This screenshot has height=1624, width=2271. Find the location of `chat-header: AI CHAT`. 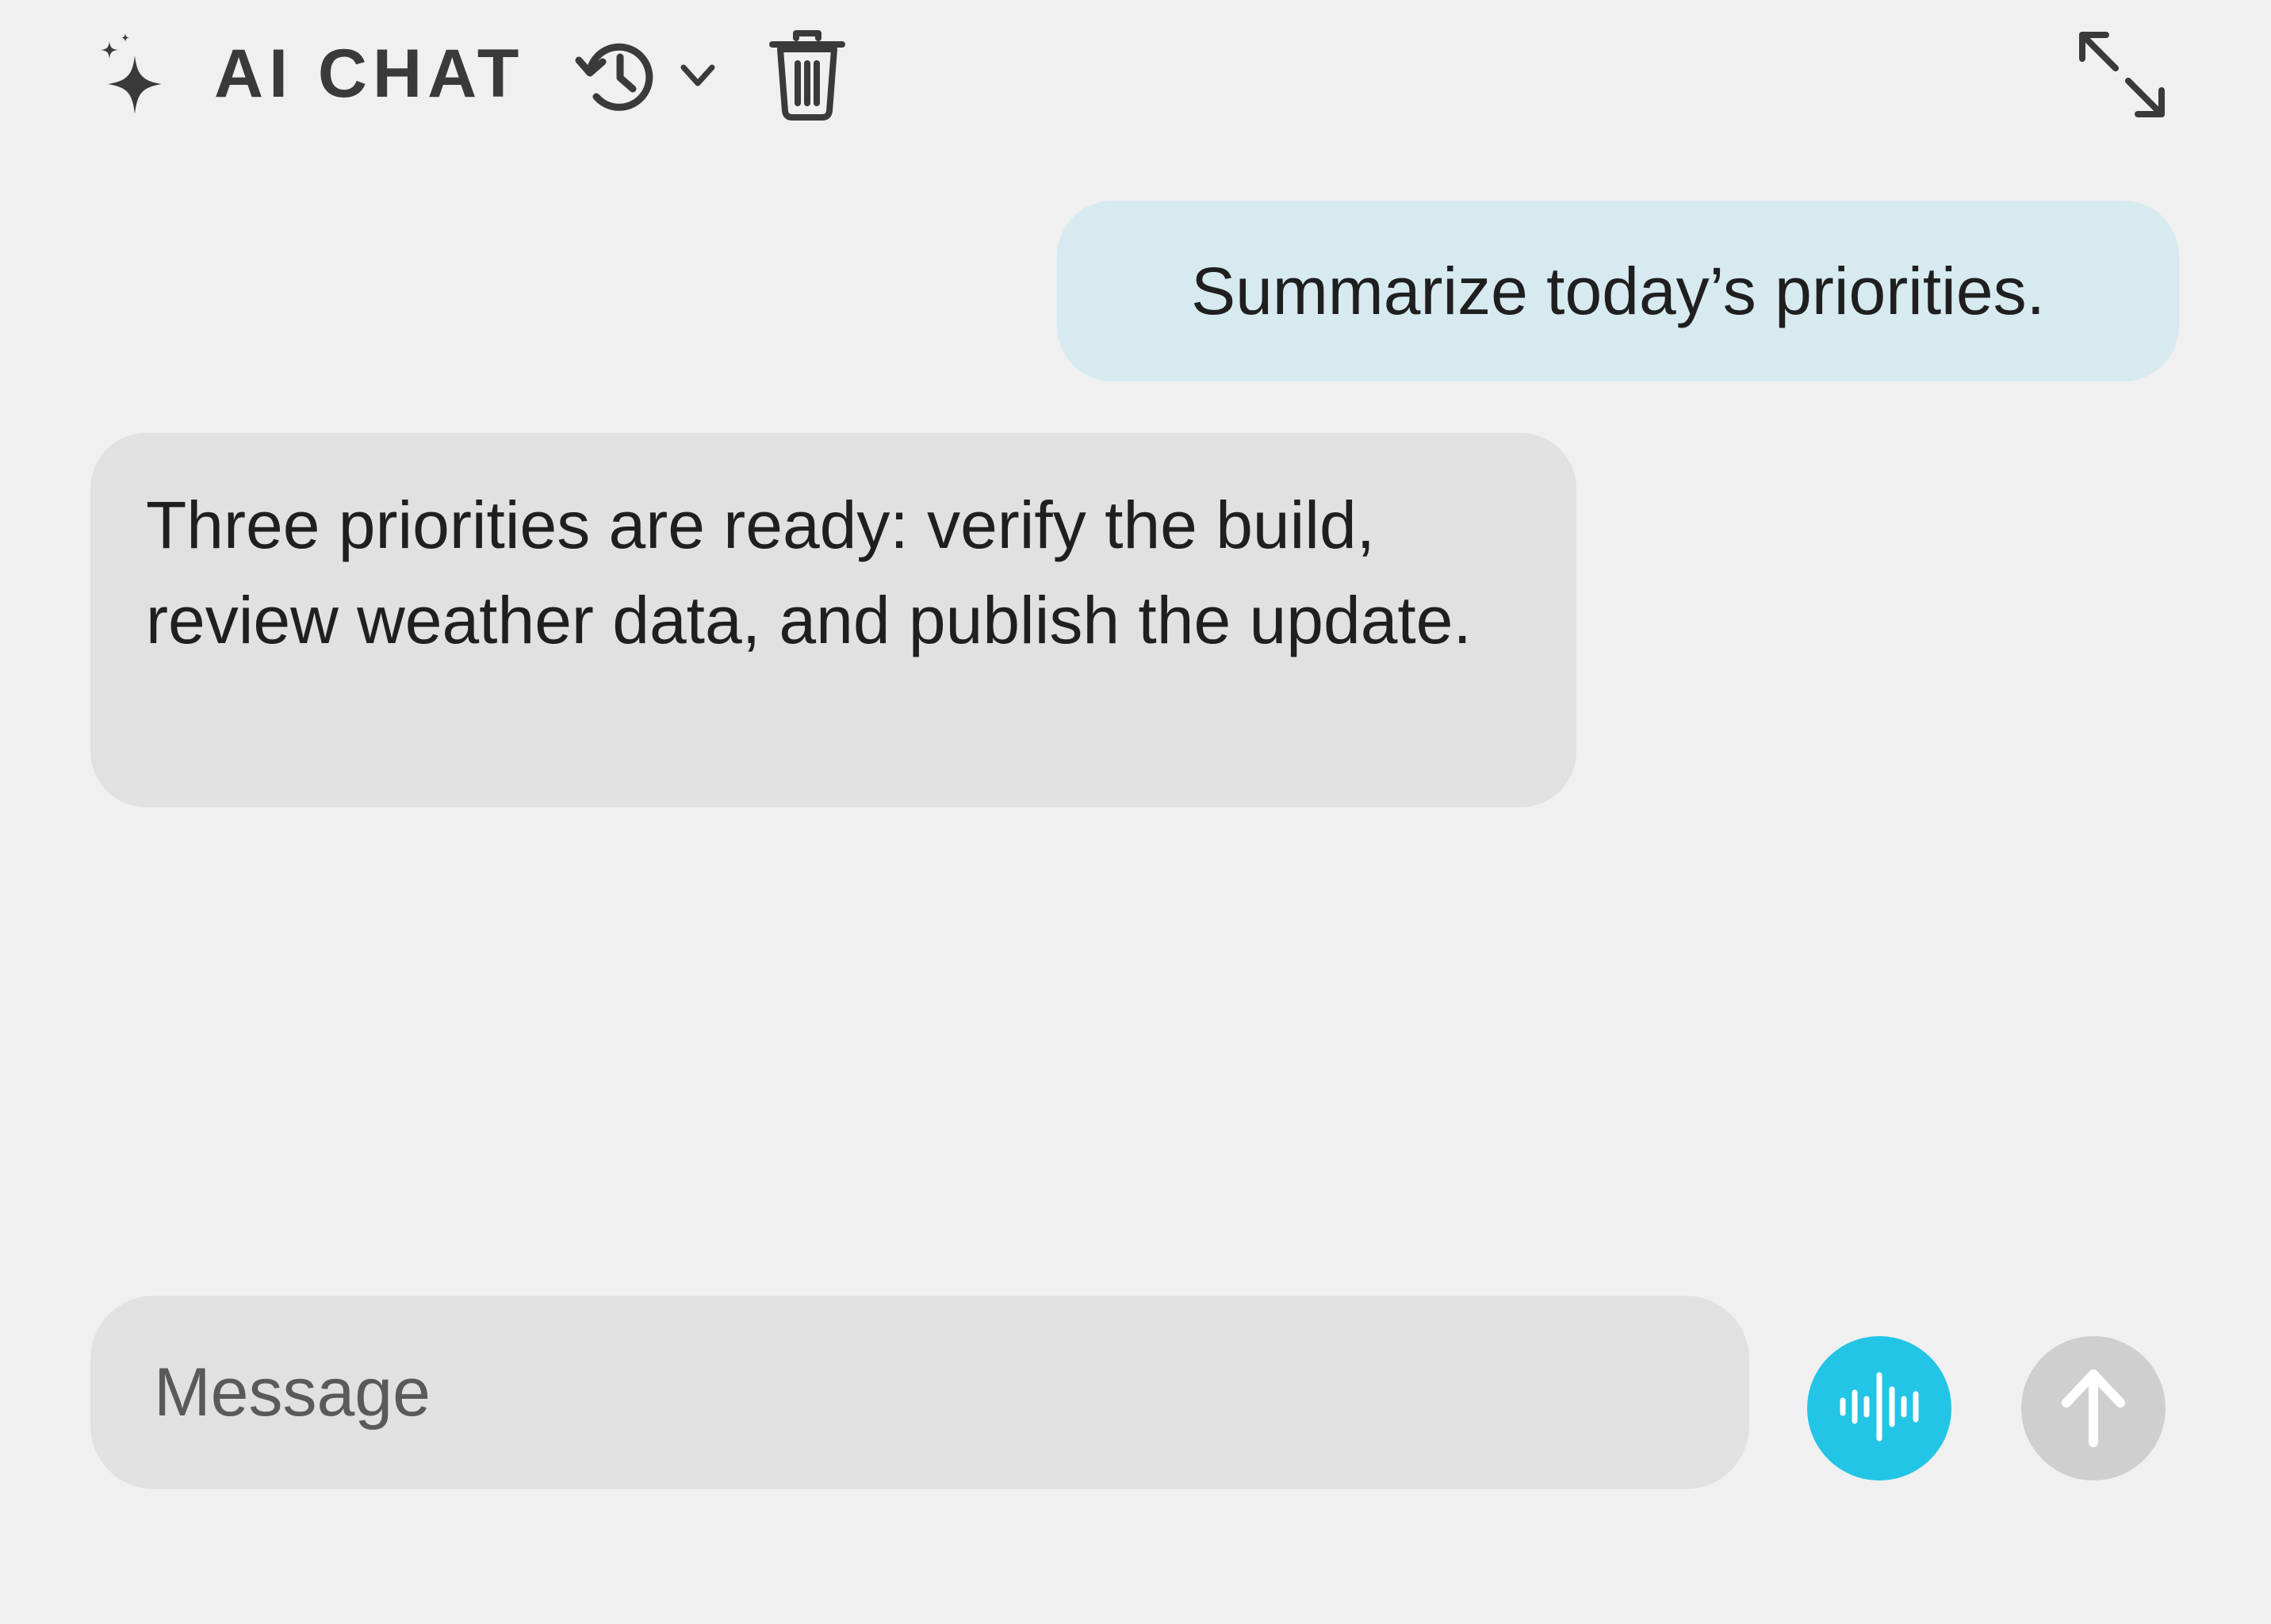

chat-header: AI CHAT is located at coordinates (1135, 75).